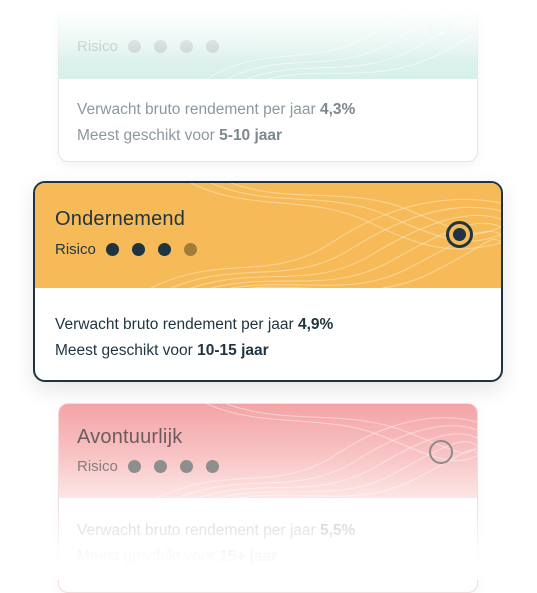  Describe the element at coordinates (194, 324) in the screenshot. I see `expected-return-line: Verwacht bruto rendement per jaar 4,9%` at that location.